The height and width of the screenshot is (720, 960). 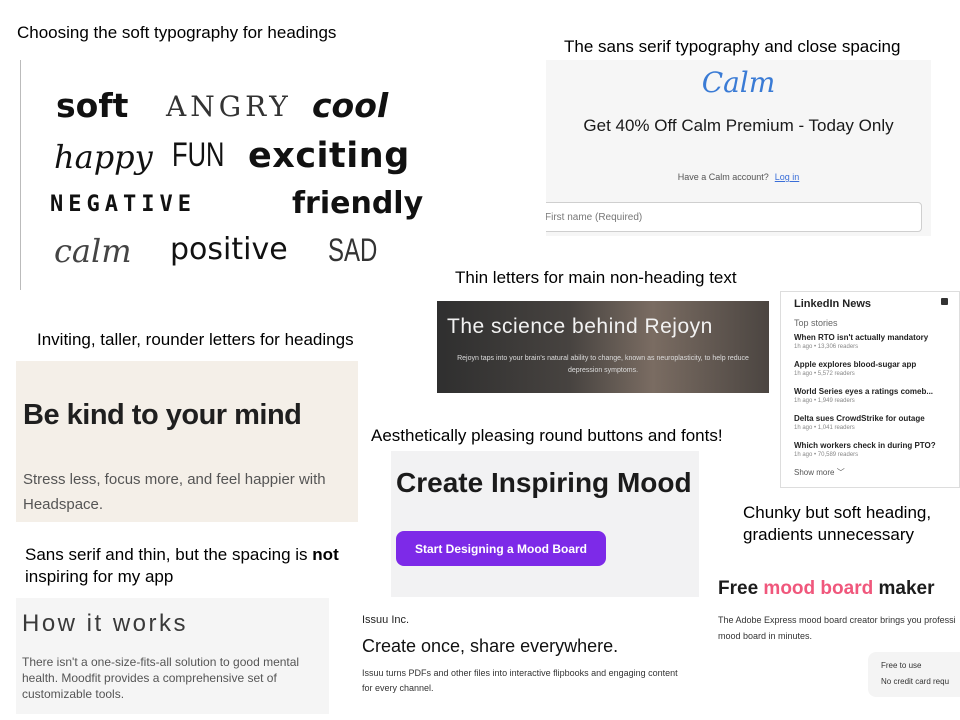 I want to click on sample-calm: calm, so click(x=93, y=251).